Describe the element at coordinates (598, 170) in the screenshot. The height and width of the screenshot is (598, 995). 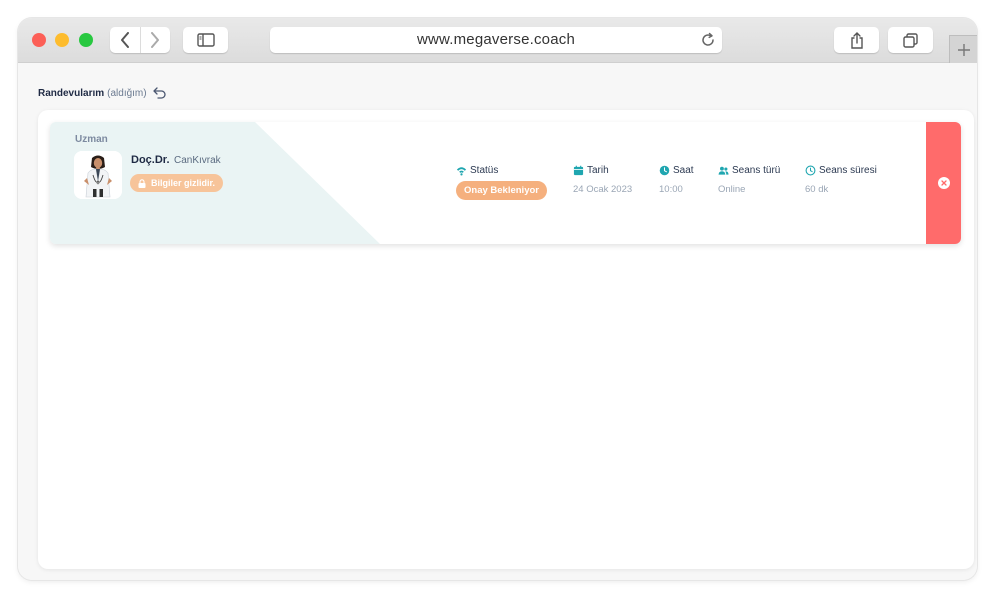
I see `date-label: Tarih` at that location.